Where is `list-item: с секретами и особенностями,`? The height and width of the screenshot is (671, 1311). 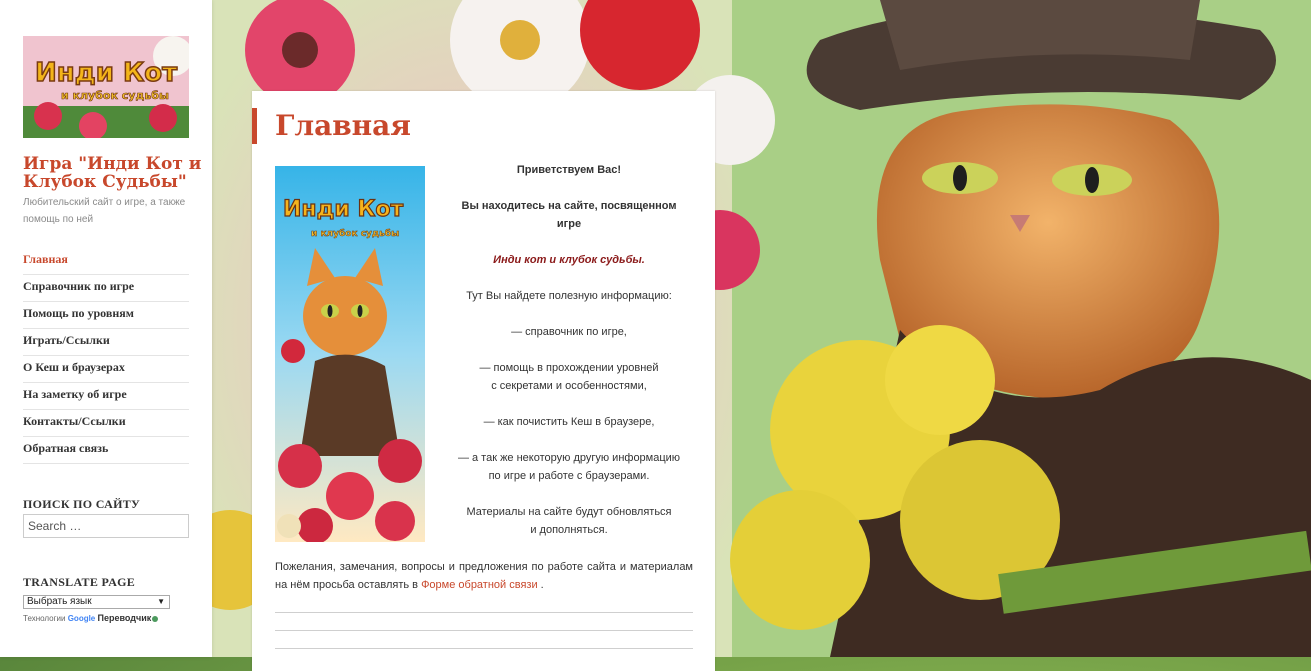 list-item: с секретами и особенностями, is located at coordinates (569, 386).